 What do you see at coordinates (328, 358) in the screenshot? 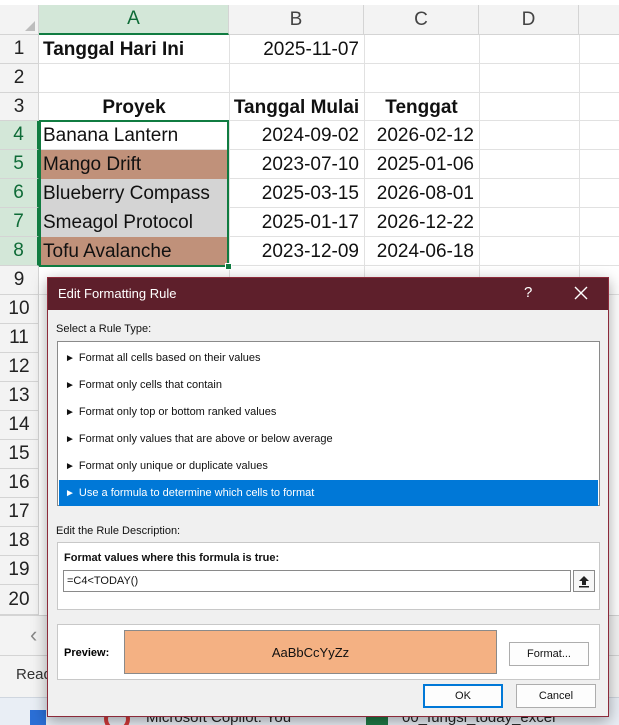
I see `rule-type-item: ► Format all cells based on their values` at bounding box center [328, 358].